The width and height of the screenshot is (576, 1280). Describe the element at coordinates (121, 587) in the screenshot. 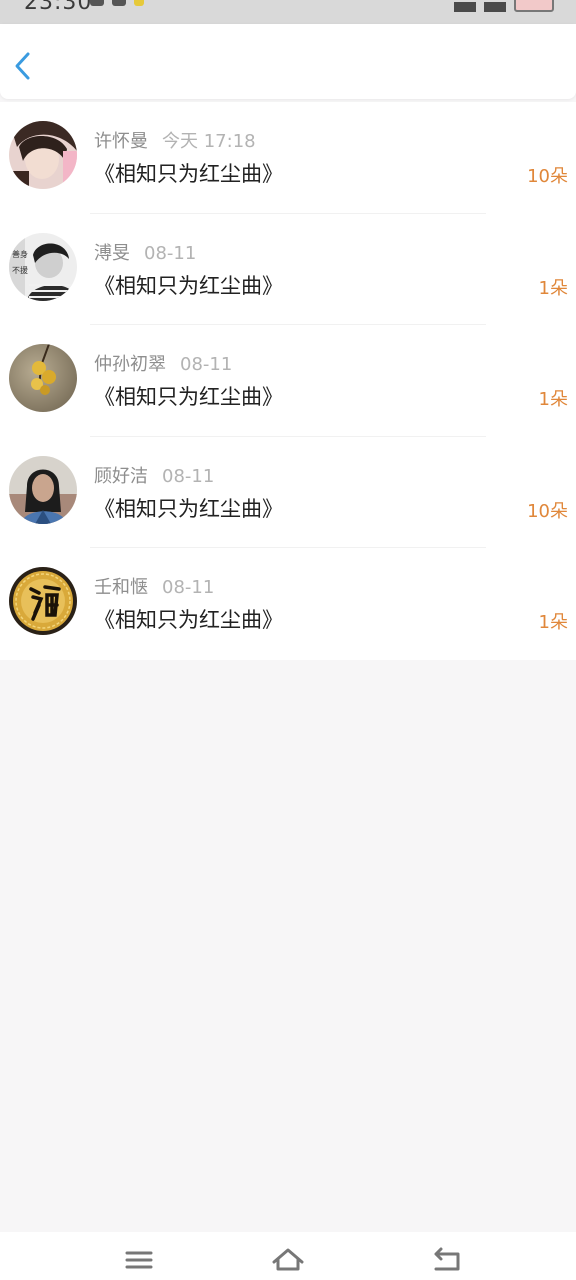

I see `sender-name: 壬和惬` at that location.